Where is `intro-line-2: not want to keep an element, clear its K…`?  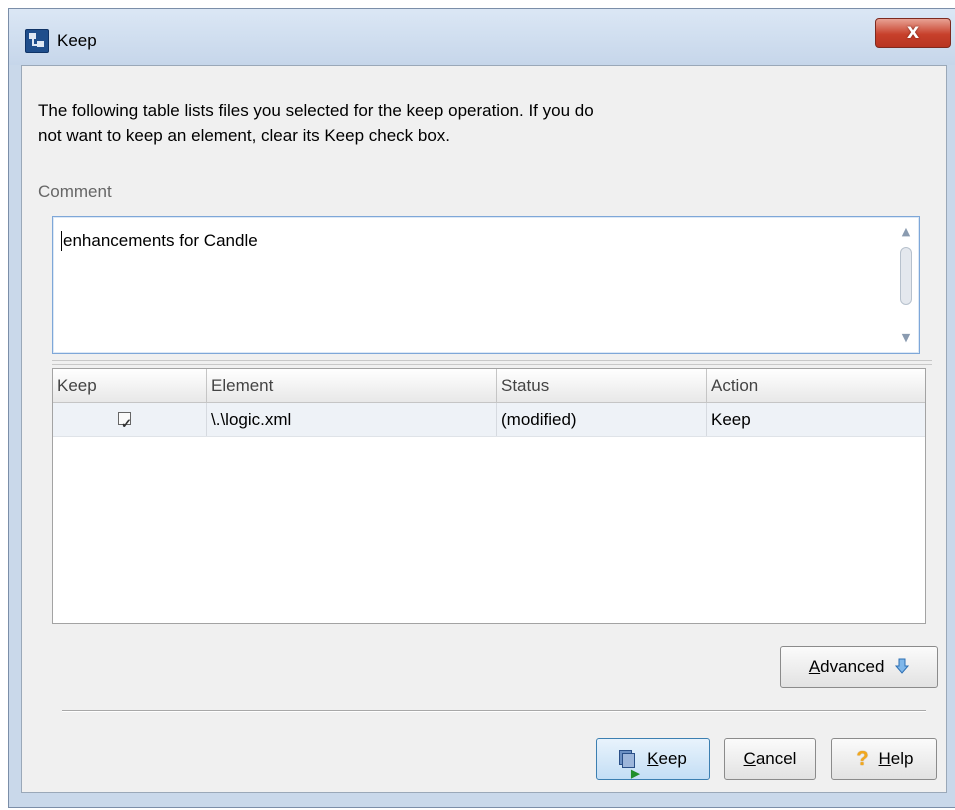
intro-line-2: not want to keep an element, clear its K… is located at coordinates (244, 135).